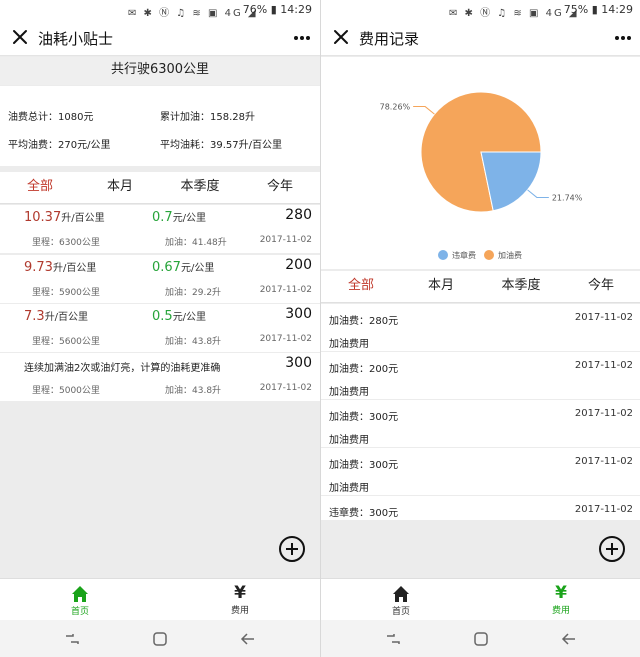 This screenshot has height=657, width=640. What do you see at coordinates (162, 217) in the screenshot?
I see `cost-per-km: 0.7` at bounding box center [162, 217].